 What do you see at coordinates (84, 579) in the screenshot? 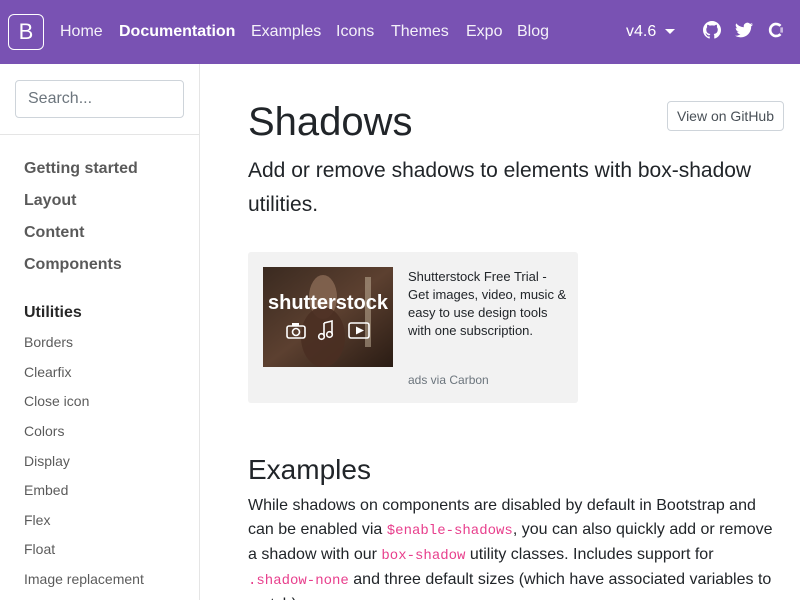
I see `sidebar-item-image-replacement: Image replacement` at bounding box center [84, 579].